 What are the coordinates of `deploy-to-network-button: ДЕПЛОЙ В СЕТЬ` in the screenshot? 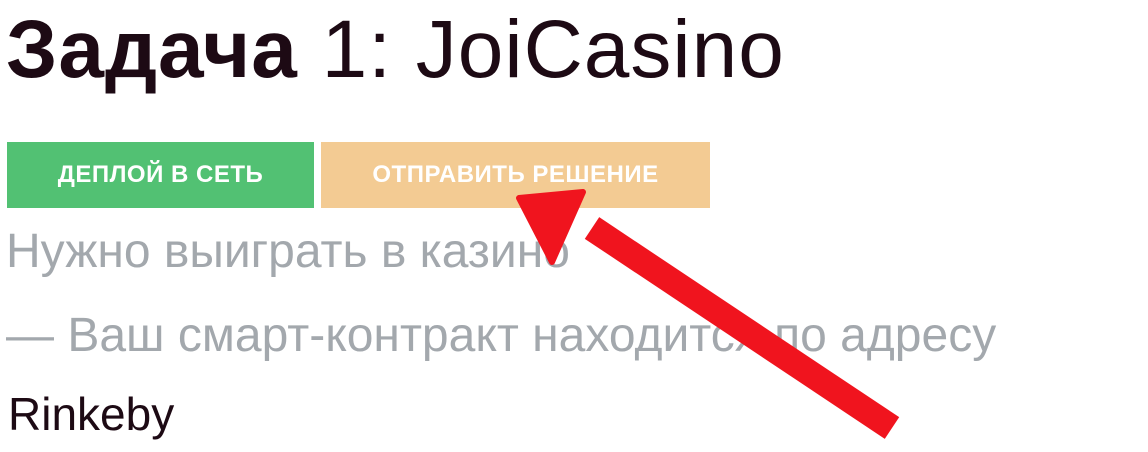 It's located at (160, 175).